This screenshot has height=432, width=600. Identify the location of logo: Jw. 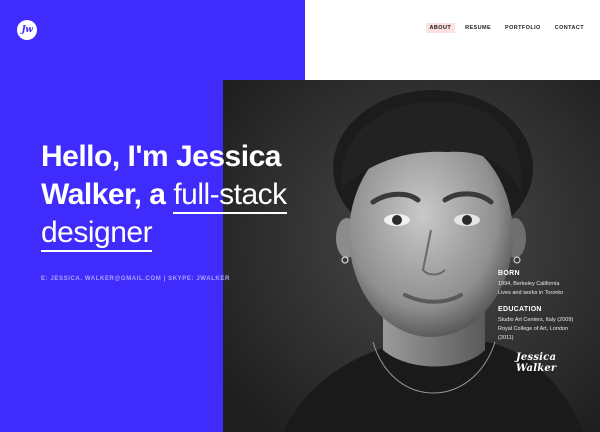
(27, 30).